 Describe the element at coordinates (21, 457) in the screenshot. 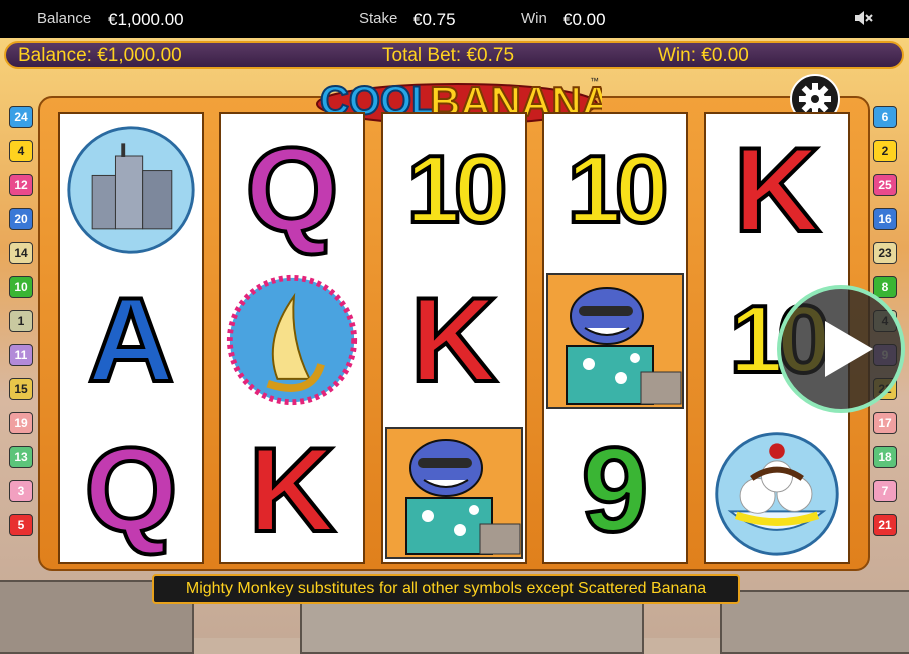

I see `payline-button: 13` at that location.